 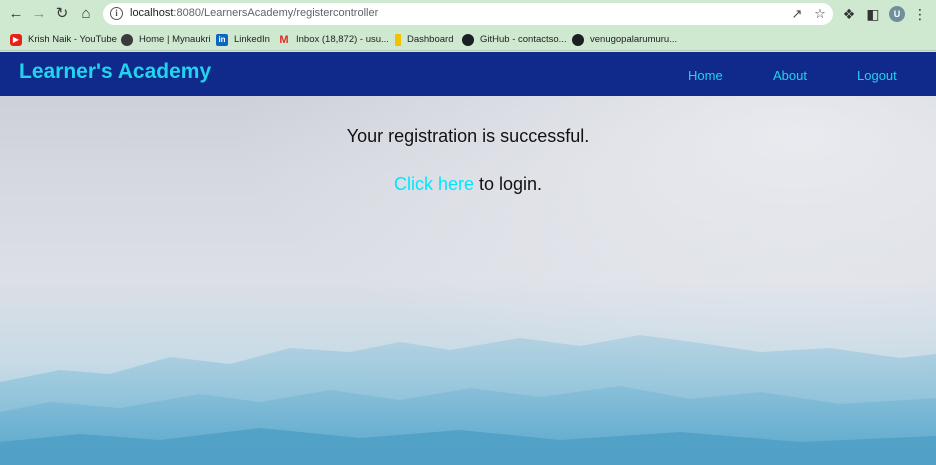 What do you see at coordinates (705, 75) in the screenshot?
I see `nav-home-link: Home` at bounding box center [705, 75].